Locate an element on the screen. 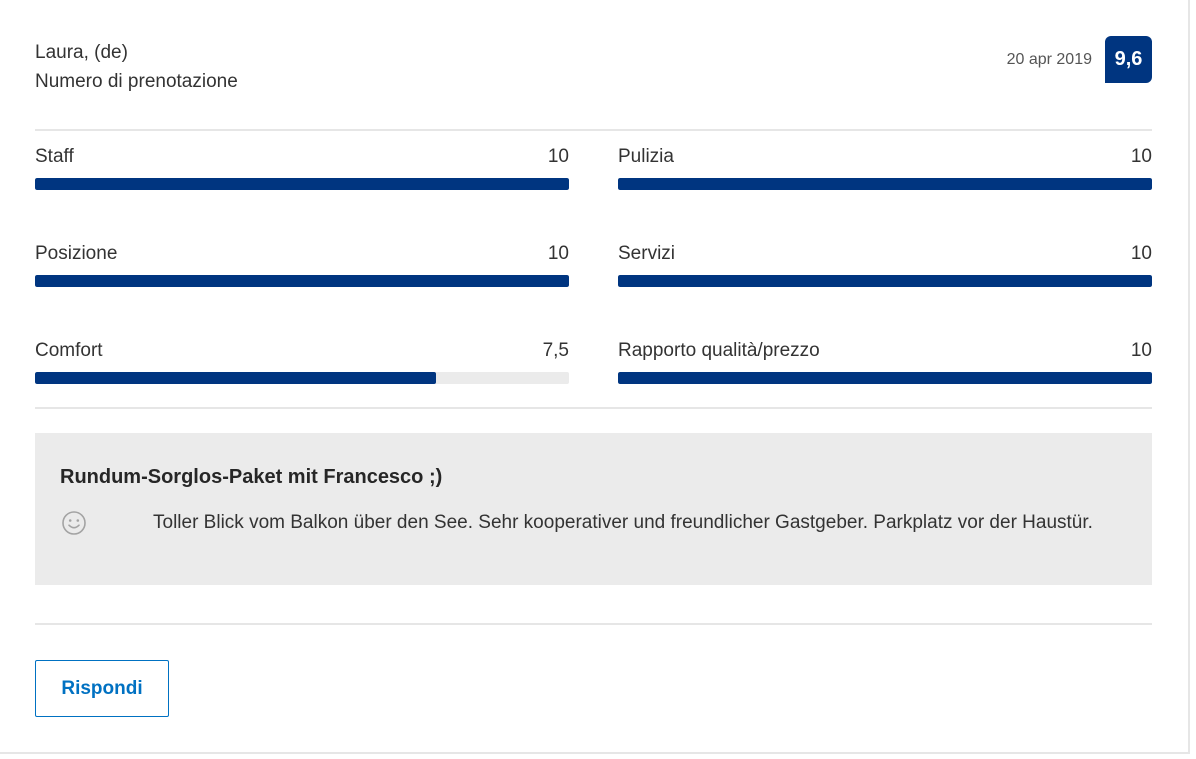 The height and width of the screenshot is (759, 1196). category-label: Comfort is located at coordinates (69, 350).